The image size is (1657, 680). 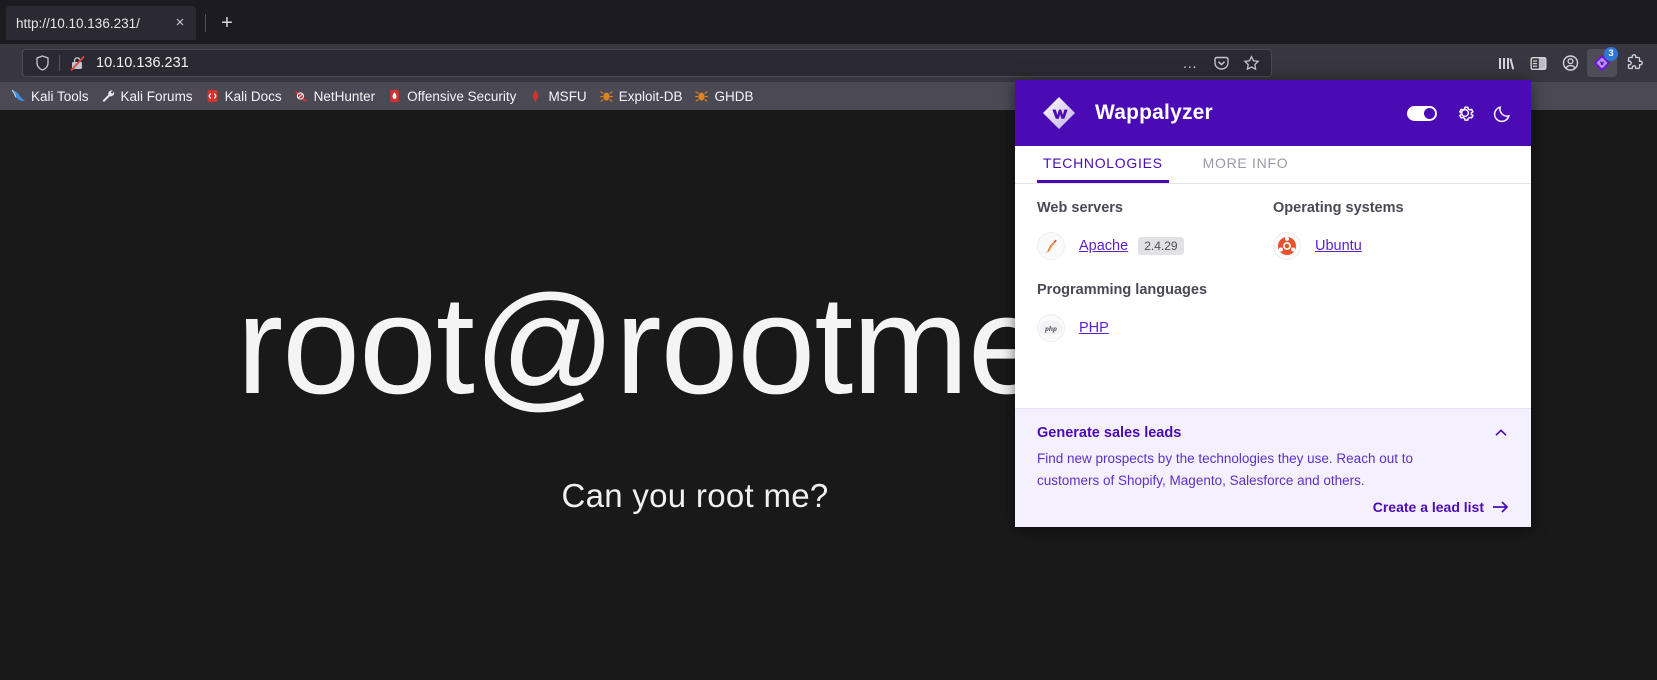 What do you see at coordinates (301, 96) in the screenshot?
I see `nethunter-icon` at bounding box center [301, 96].